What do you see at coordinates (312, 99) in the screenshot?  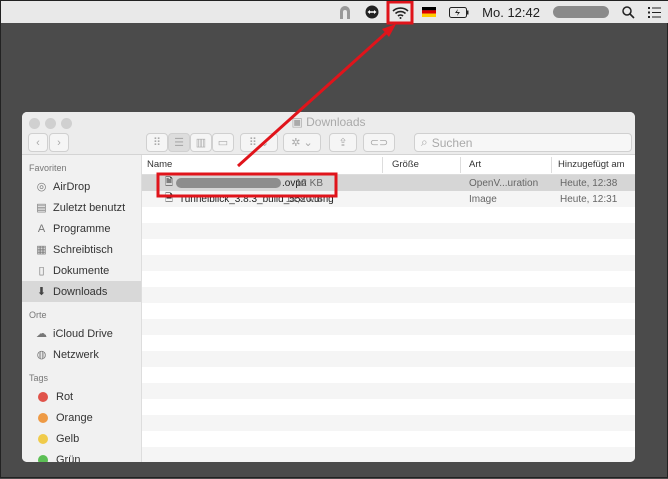 I see `annotation-arrow` at bounding box center [312, 99].